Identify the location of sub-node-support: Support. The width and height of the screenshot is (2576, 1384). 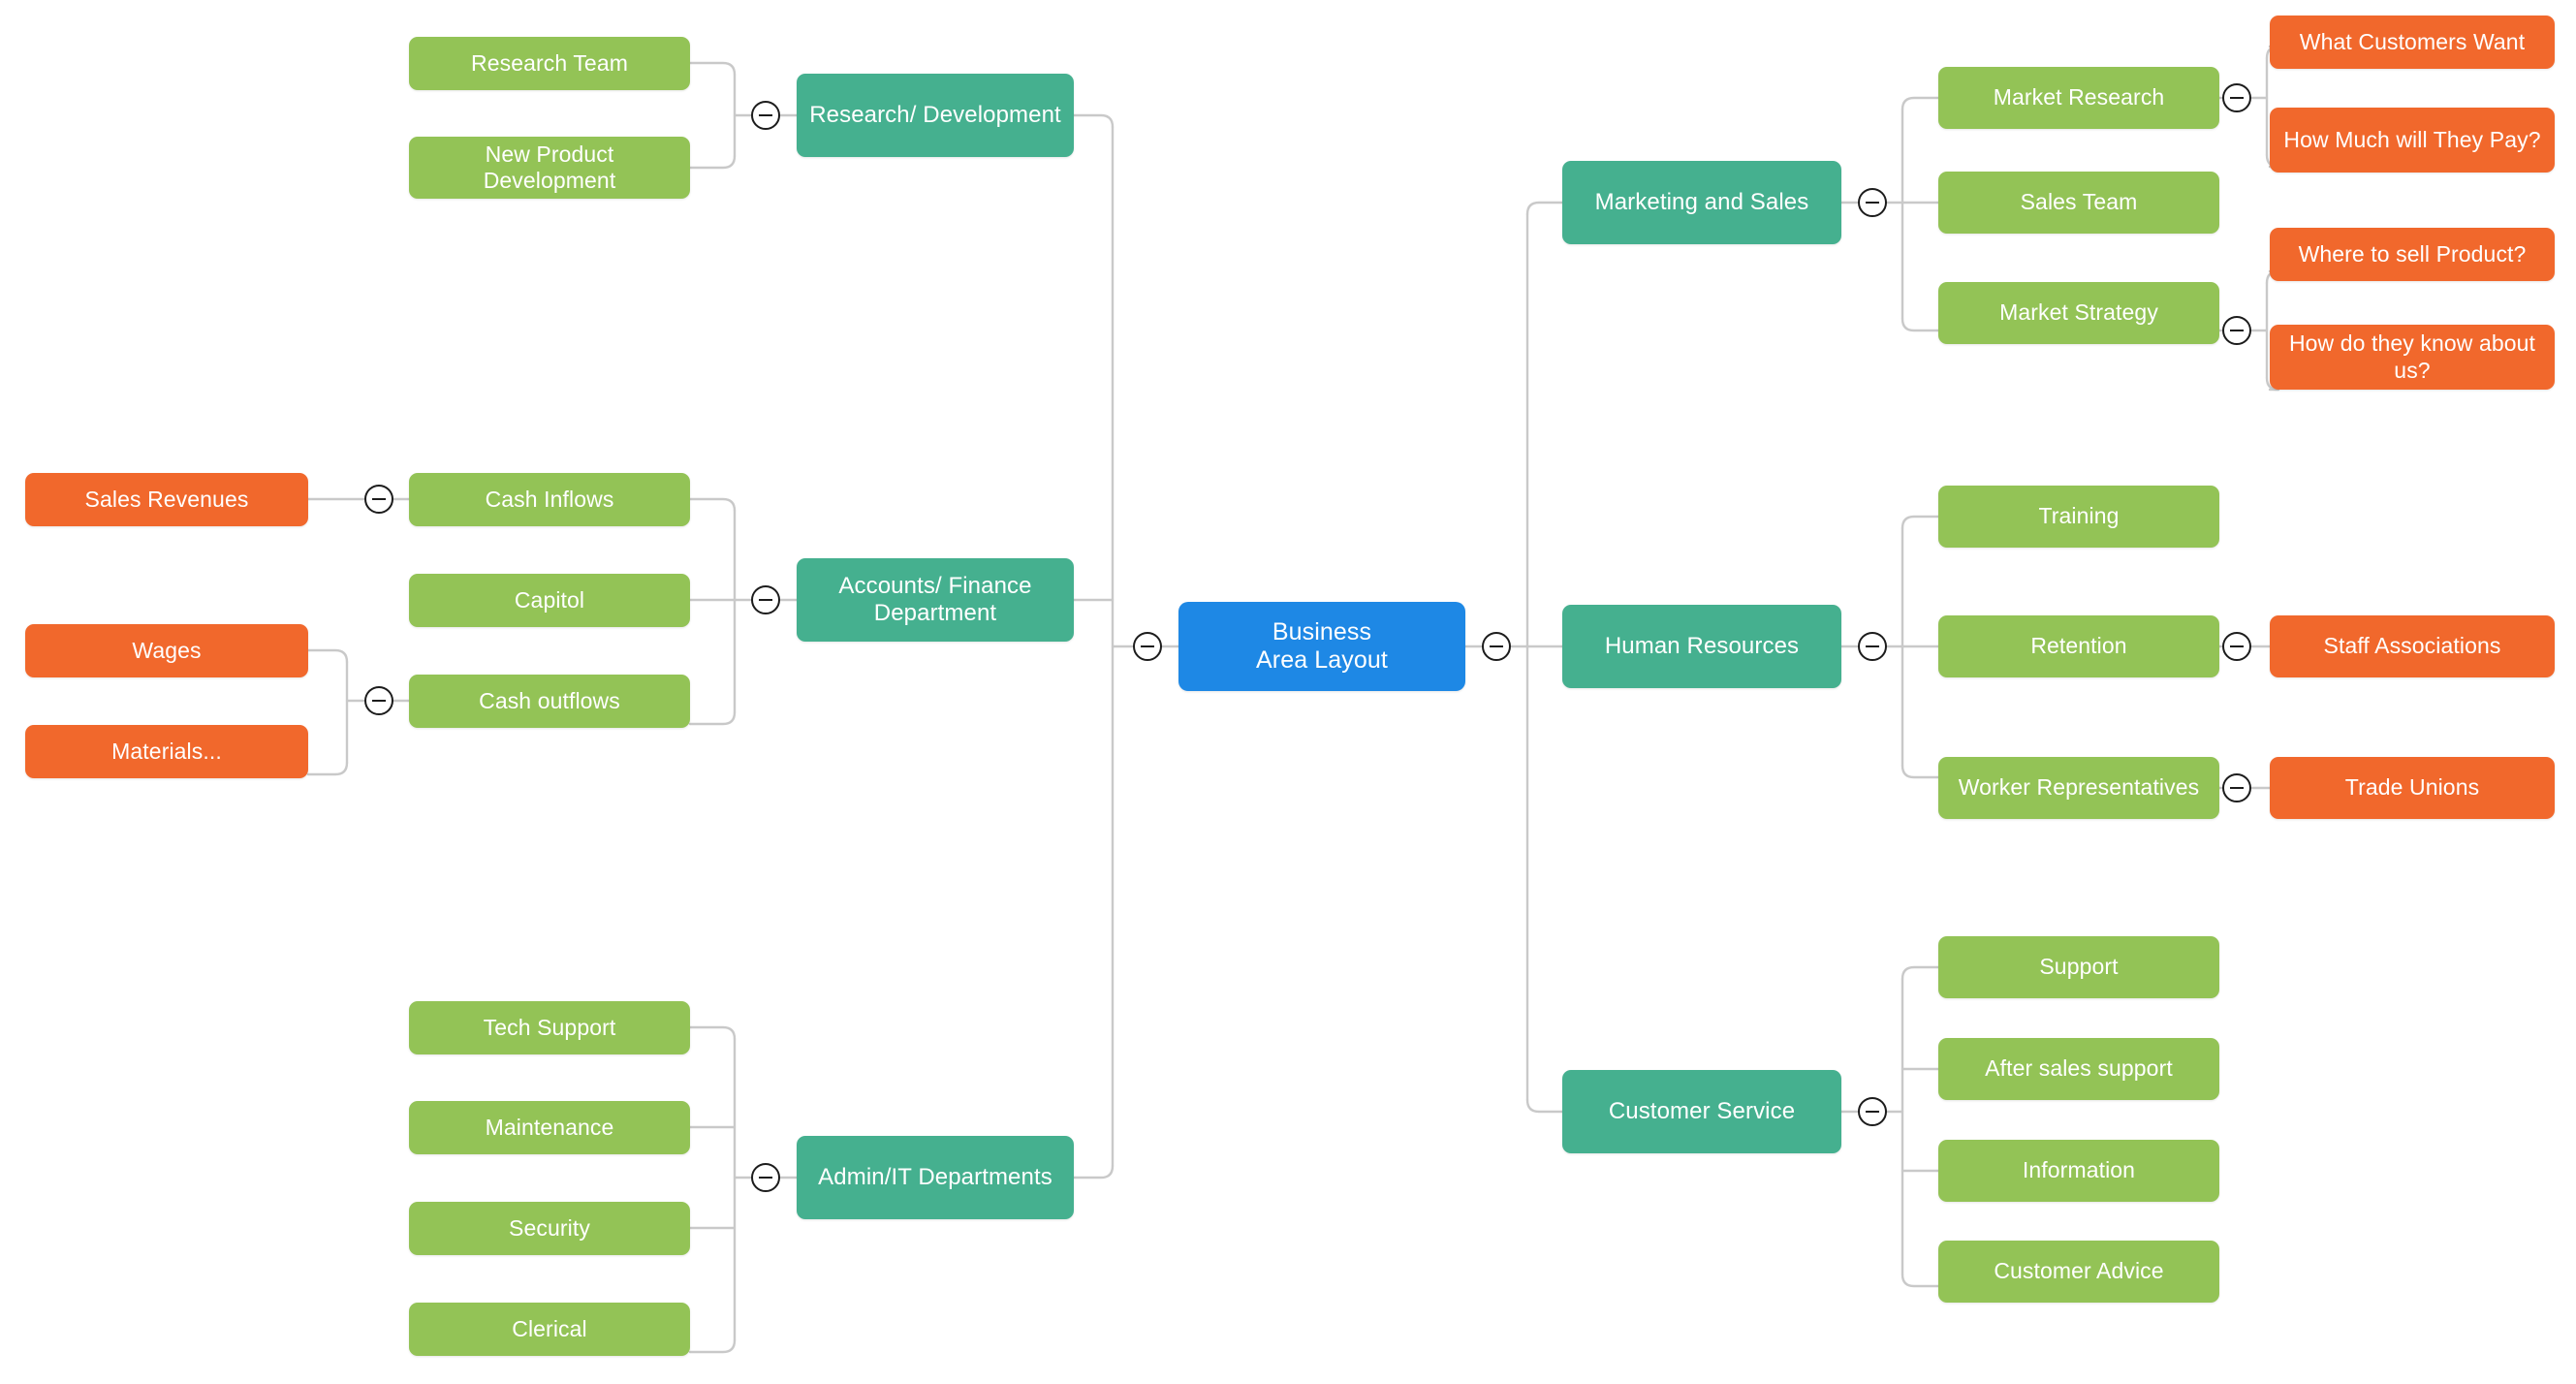
(2078, 967).